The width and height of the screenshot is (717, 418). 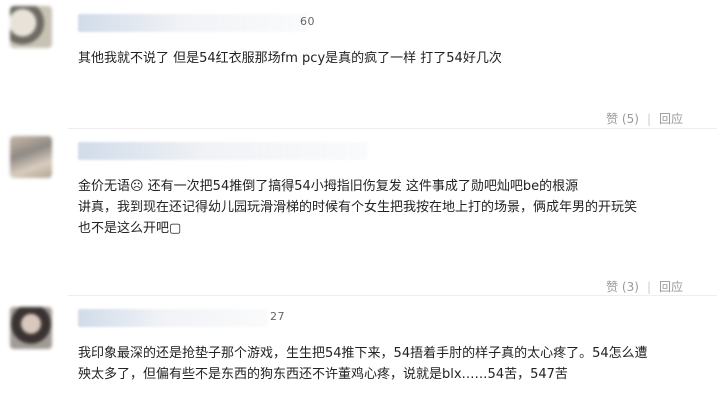 What do you see at coordinates (622, 286) in the screenshot?
I see `like-button: 赞 (3)` at bounding box center [622, 286].